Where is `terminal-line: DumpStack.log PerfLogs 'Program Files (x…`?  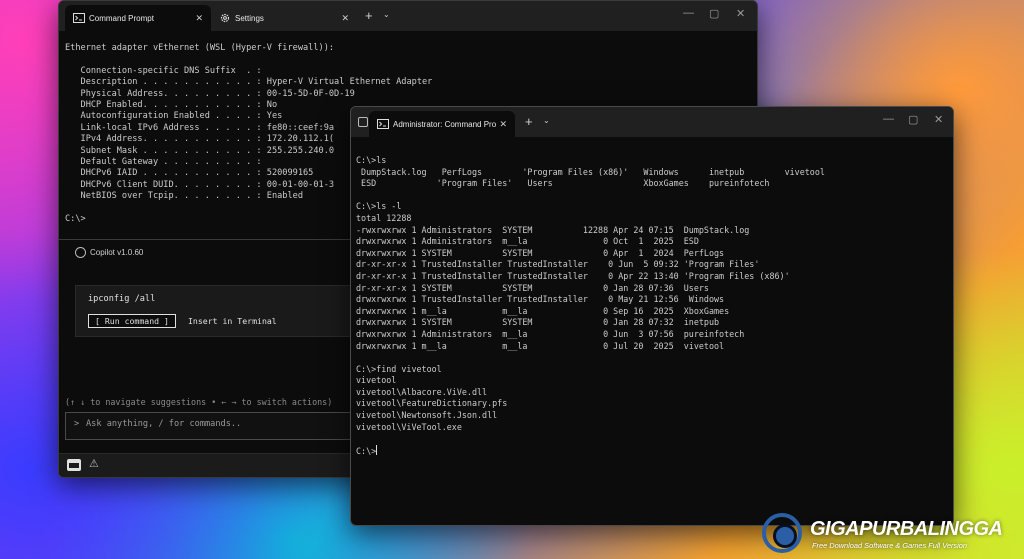
terminal-line: DumpStack.log PerfLogs 'Program Files (x… is located at coordinates (590, 171).